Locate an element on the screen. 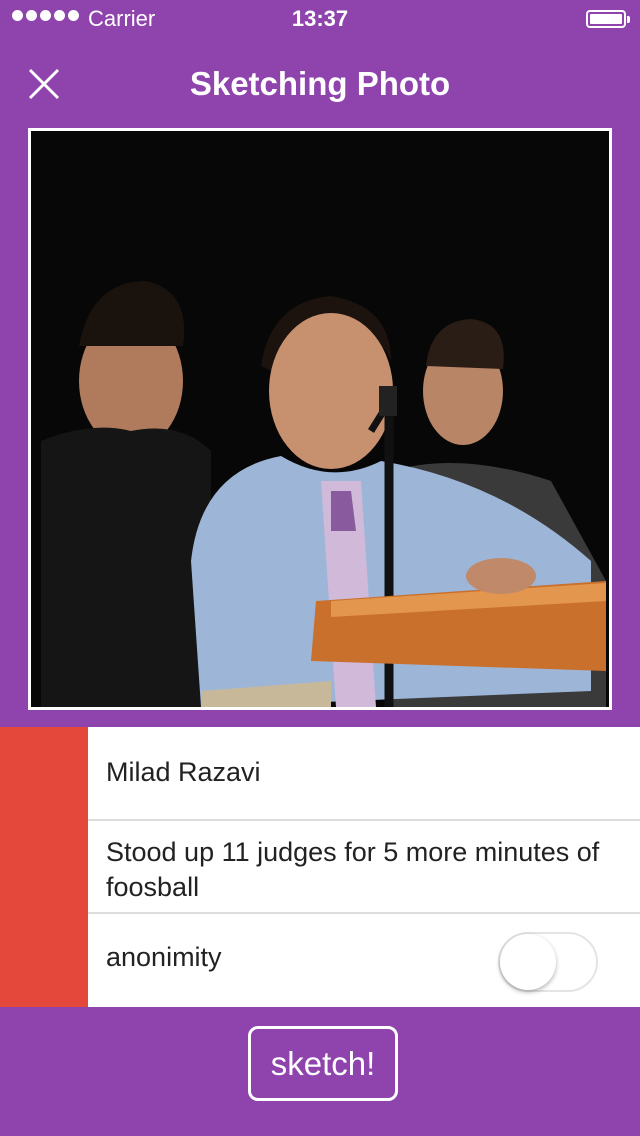  anonymity-label: anonimity is located at coordinates (164, 957).